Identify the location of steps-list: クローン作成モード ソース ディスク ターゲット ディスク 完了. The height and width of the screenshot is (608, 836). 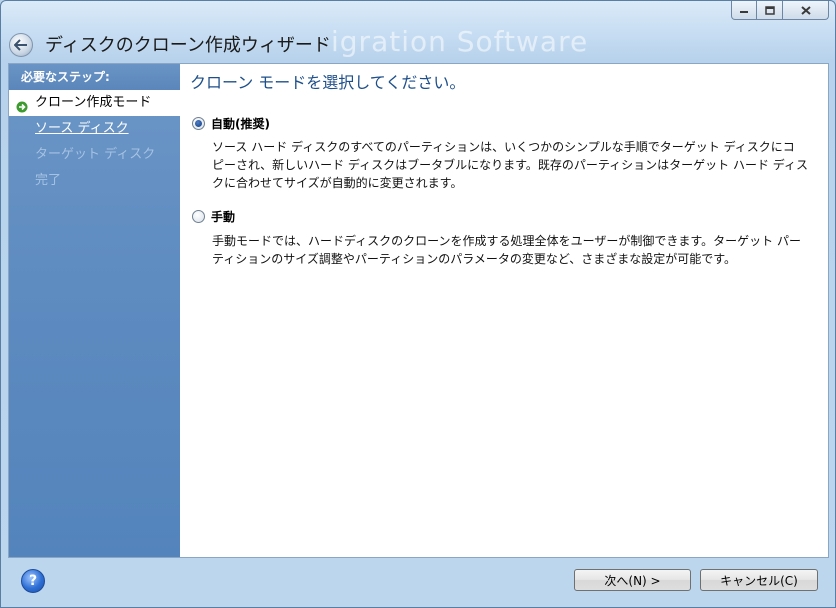
(94, 142).